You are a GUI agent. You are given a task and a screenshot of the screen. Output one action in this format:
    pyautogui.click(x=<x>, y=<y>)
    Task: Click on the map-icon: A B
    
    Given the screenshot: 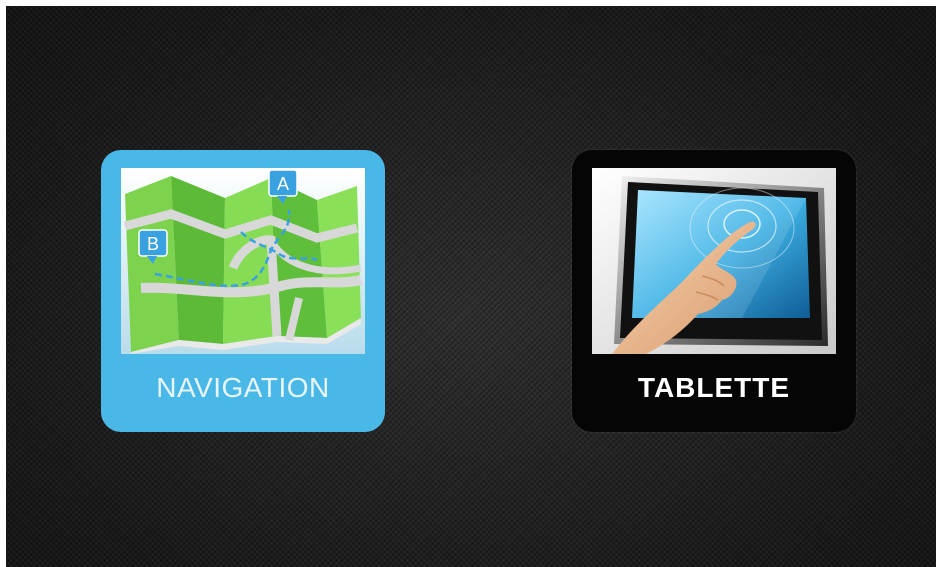 What is the action you would take?
    pyautogui.click(x=243, y=261)
    